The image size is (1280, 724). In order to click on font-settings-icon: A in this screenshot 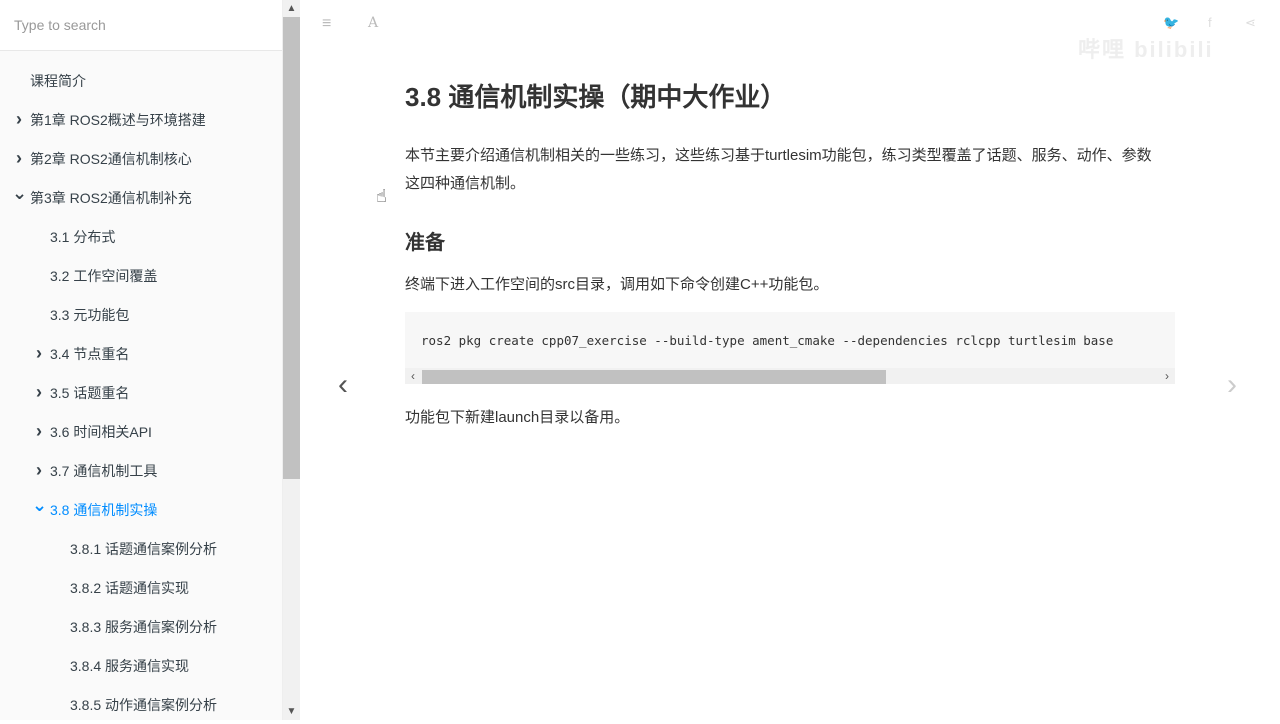, I will do `click(373, 23)`.